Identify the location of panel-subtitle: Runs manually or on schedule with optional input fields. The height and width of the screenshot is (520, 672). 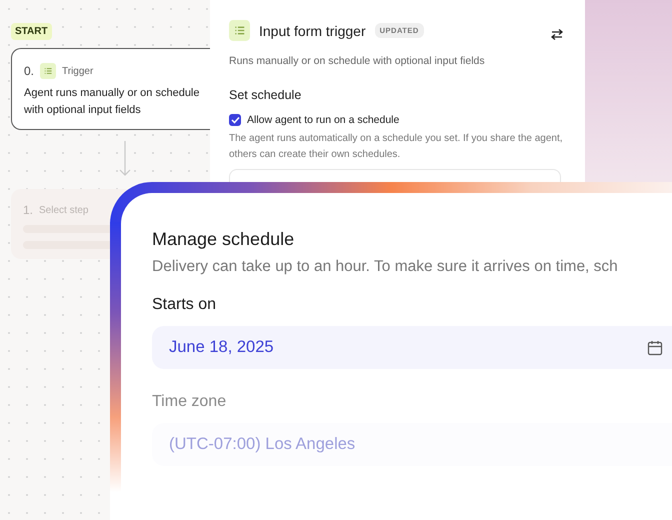
(357, 61).